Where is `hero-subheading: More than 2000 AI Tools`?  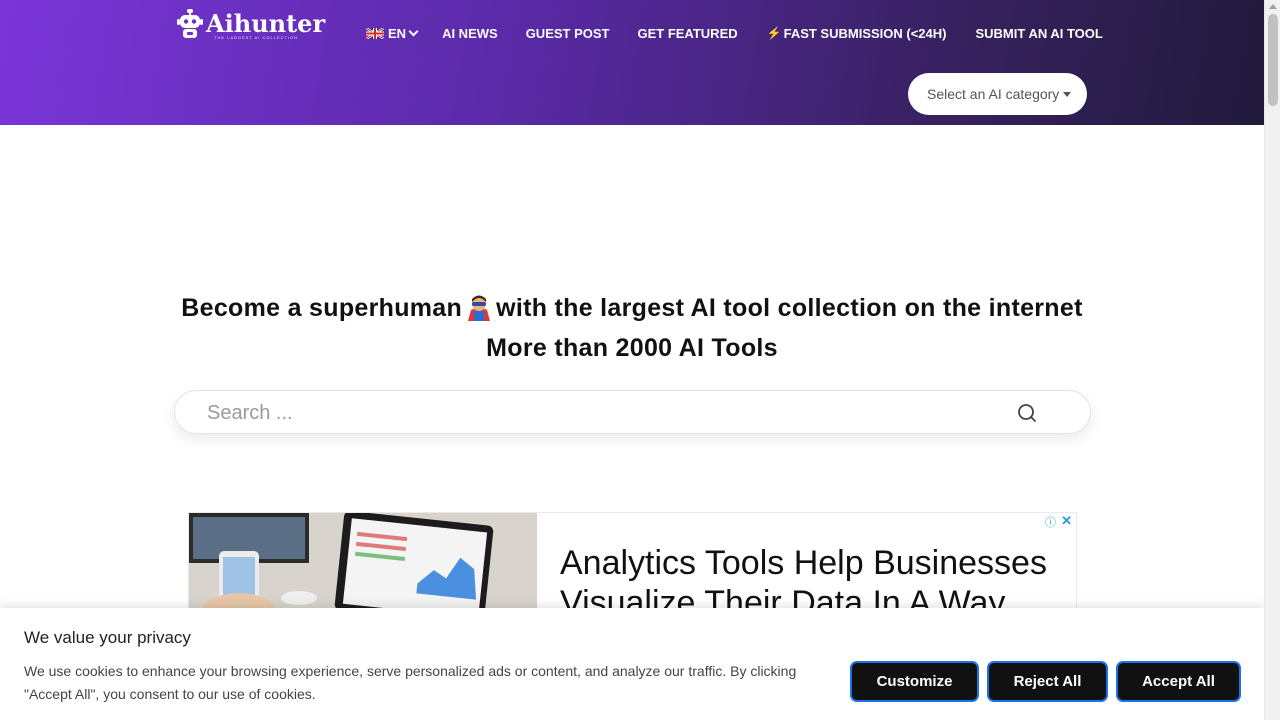
hero-subheading: More than 2000 AI Tools is located at coordinates (632, 348).